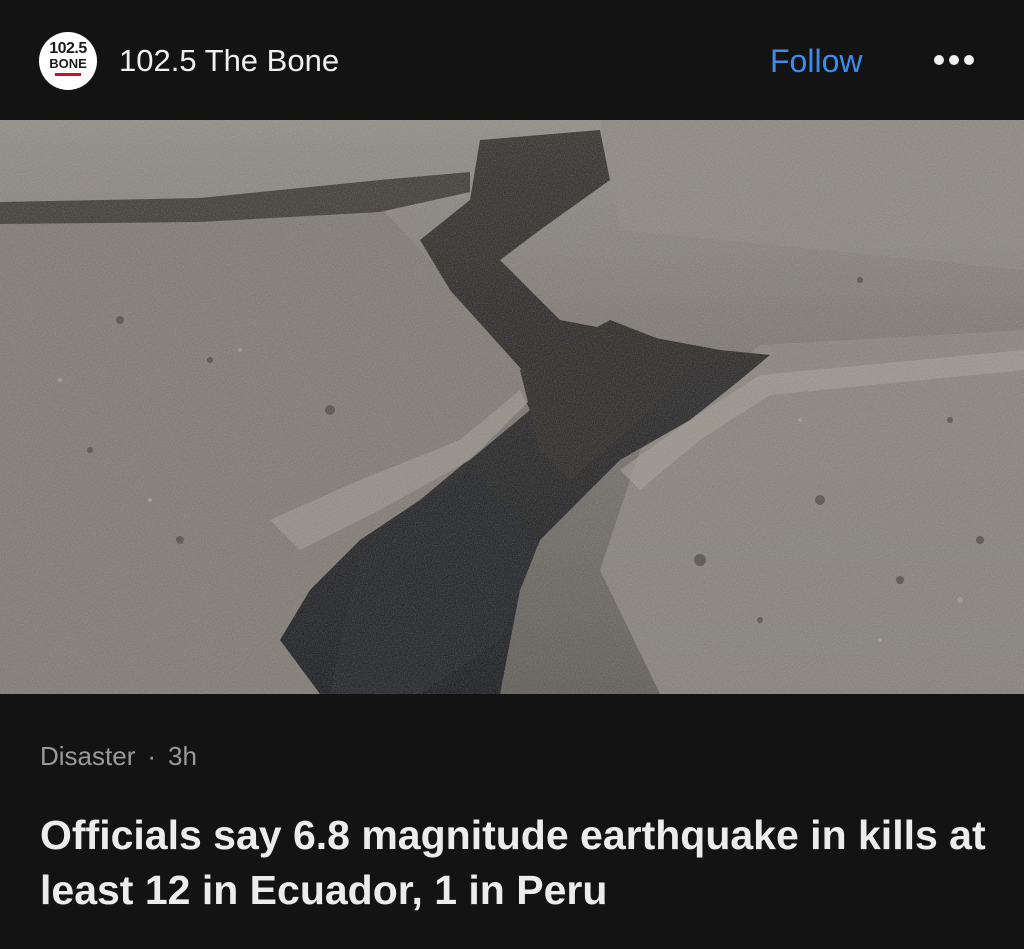  Describe the element at coordinates (87, 756) in the screenshot. I see `category-label: Disaster` at that location.